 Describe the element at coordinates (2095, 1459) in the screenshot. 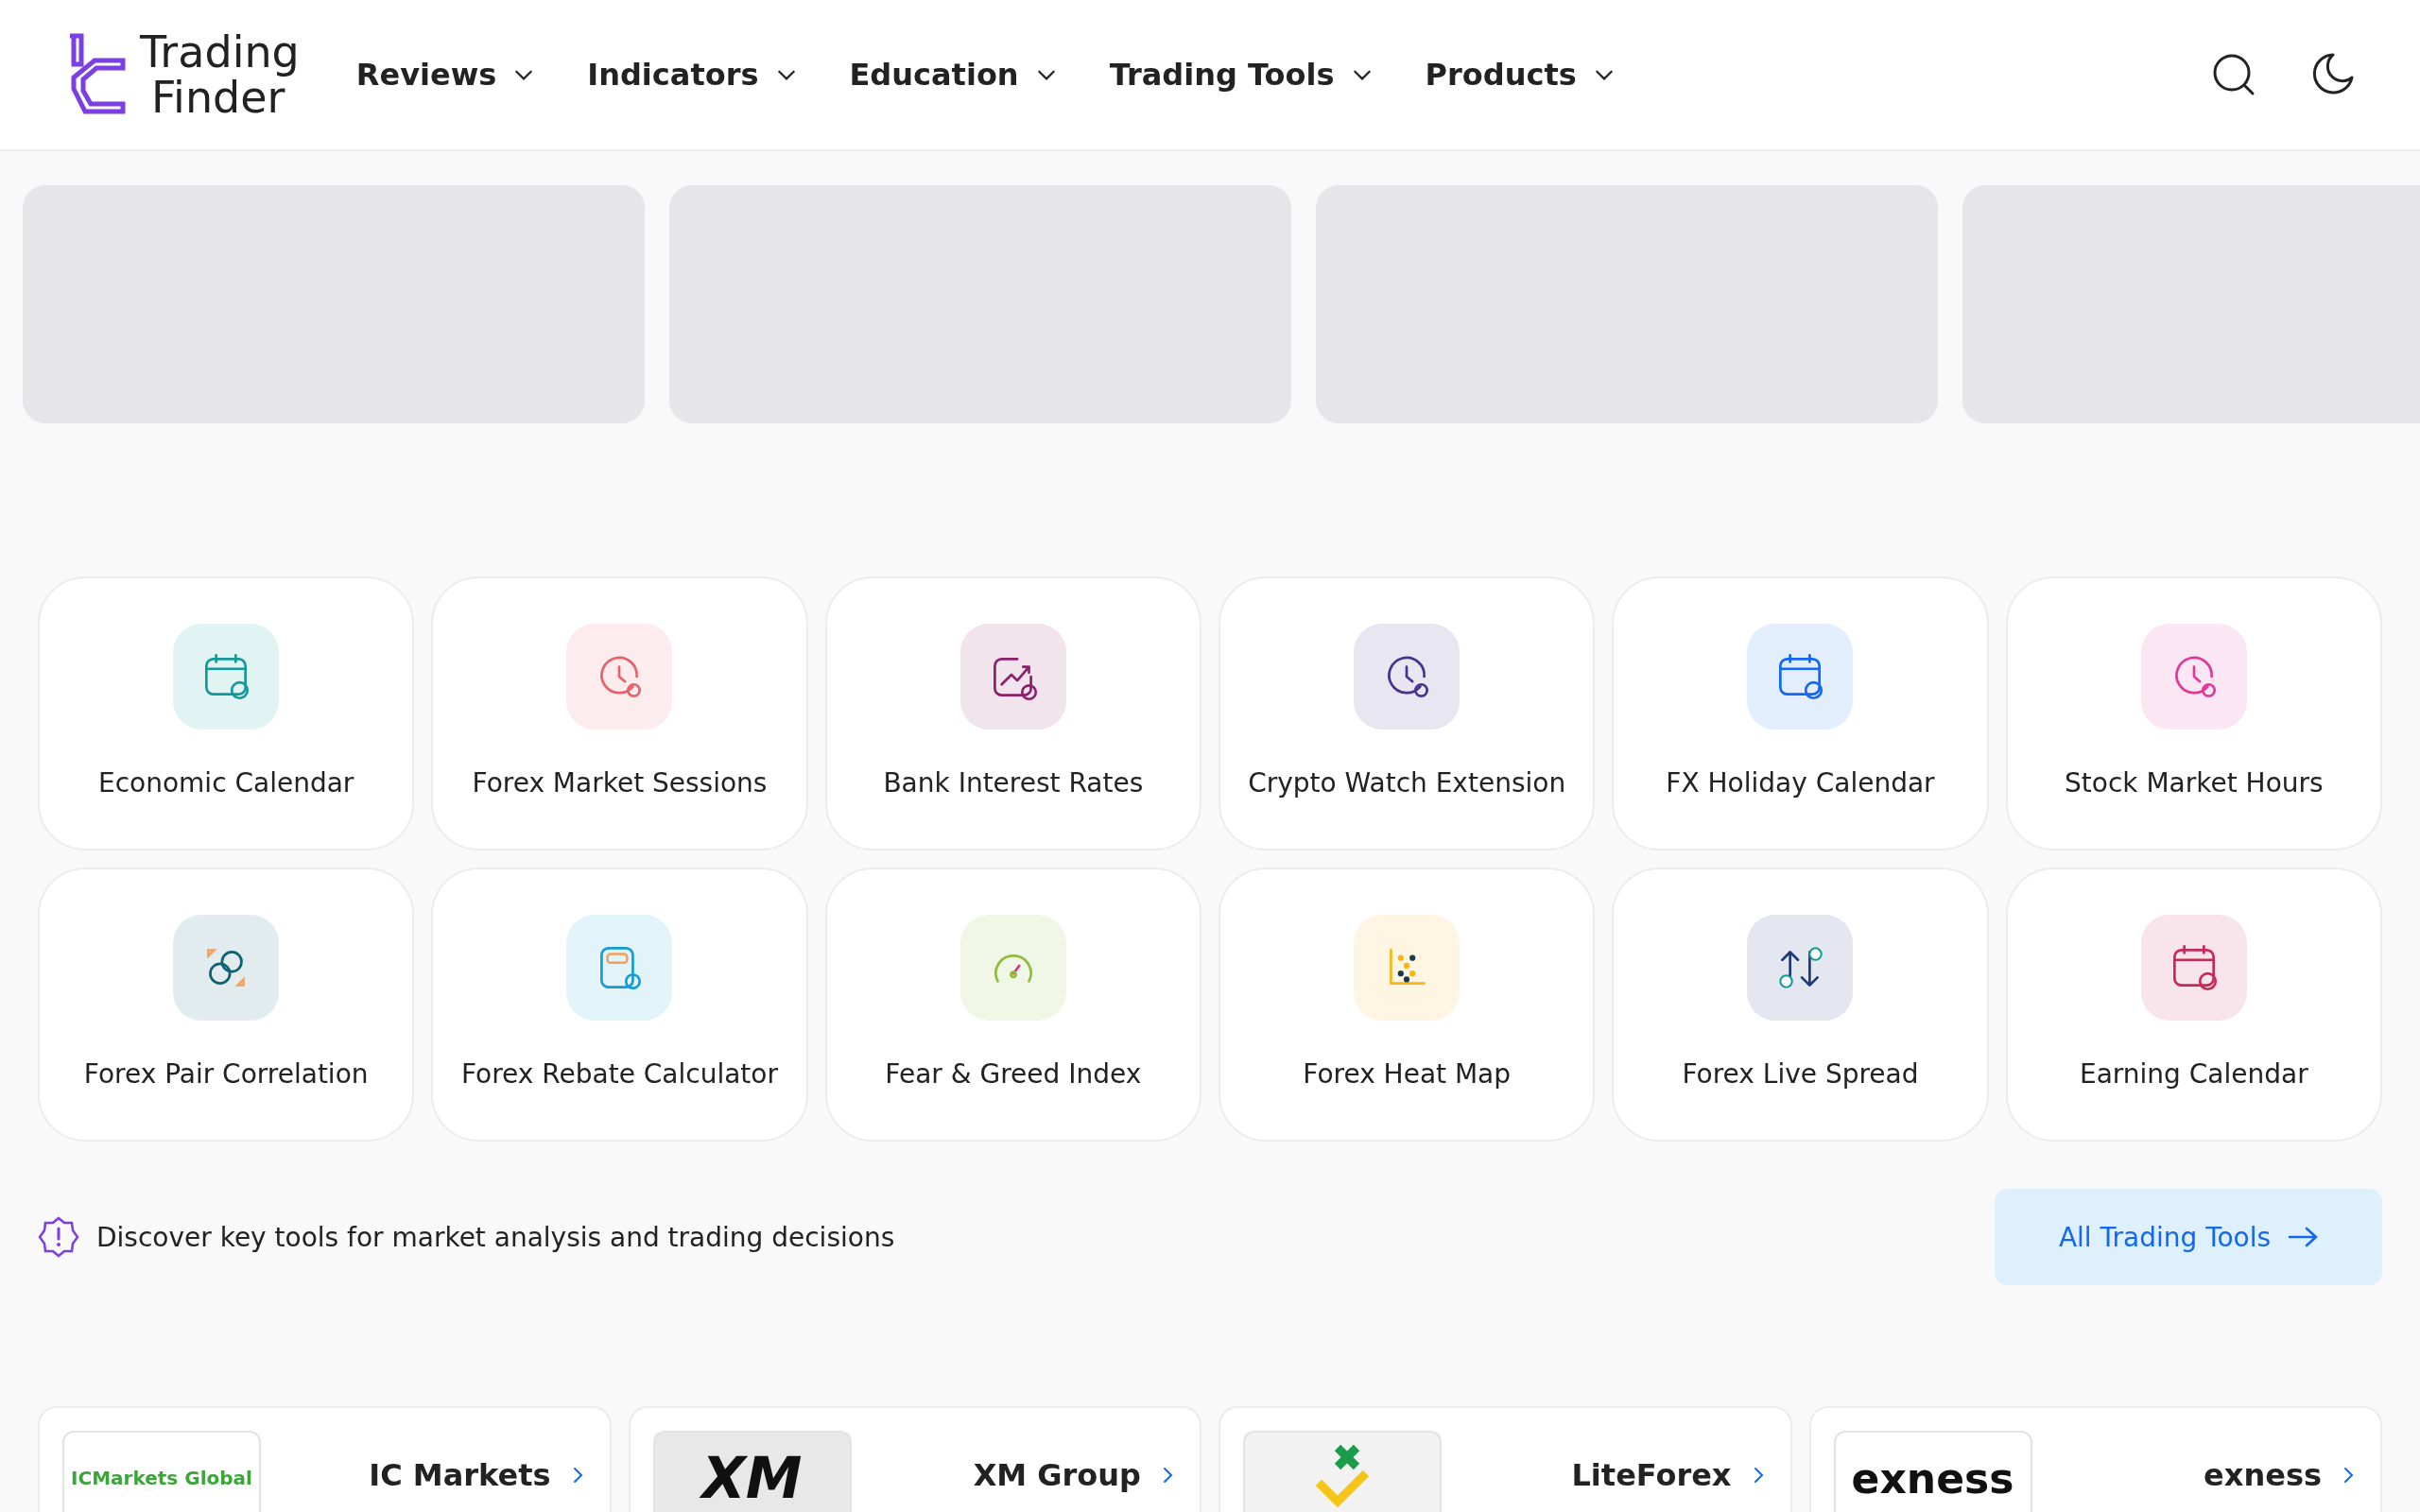

I see `broker-card: exness exness` at that location.